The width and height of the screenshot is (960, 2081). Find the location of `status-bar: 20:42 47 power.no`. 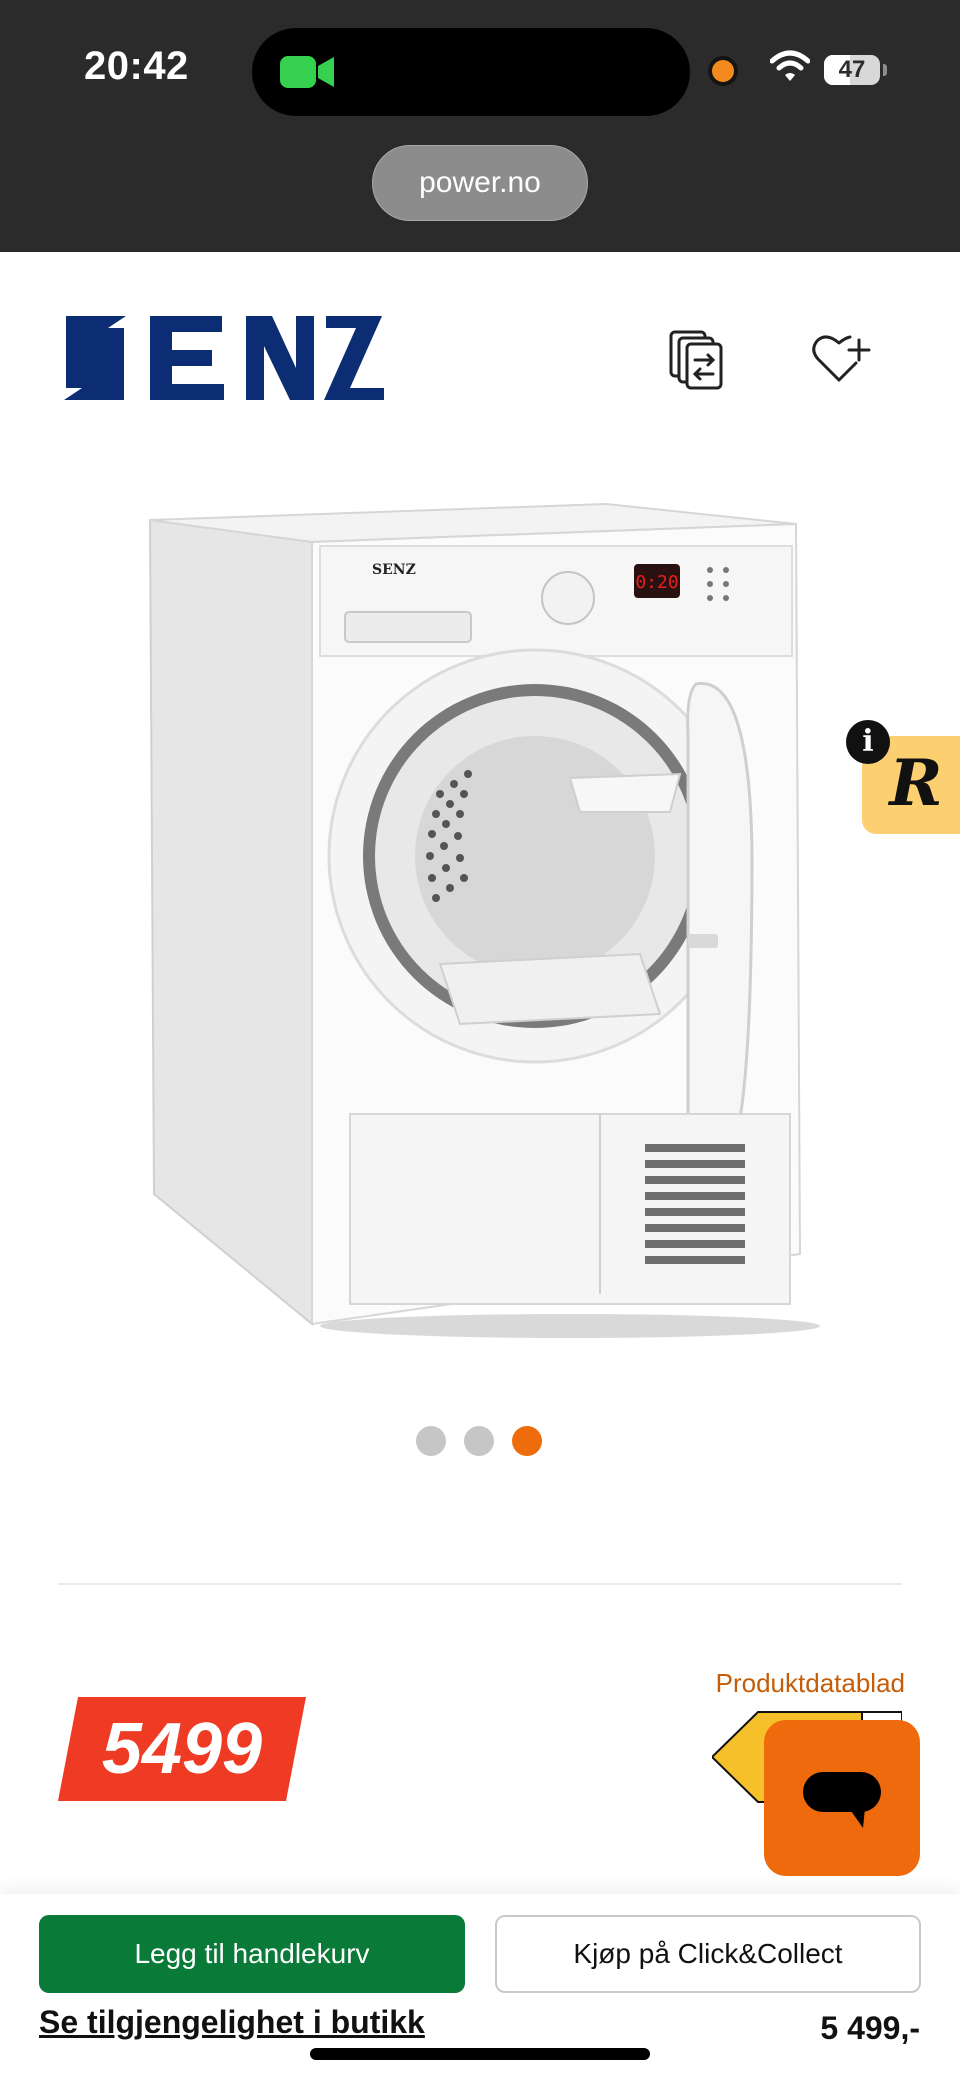

status-bar: 20:42 47 power.no is located at coordinates (480, 126).